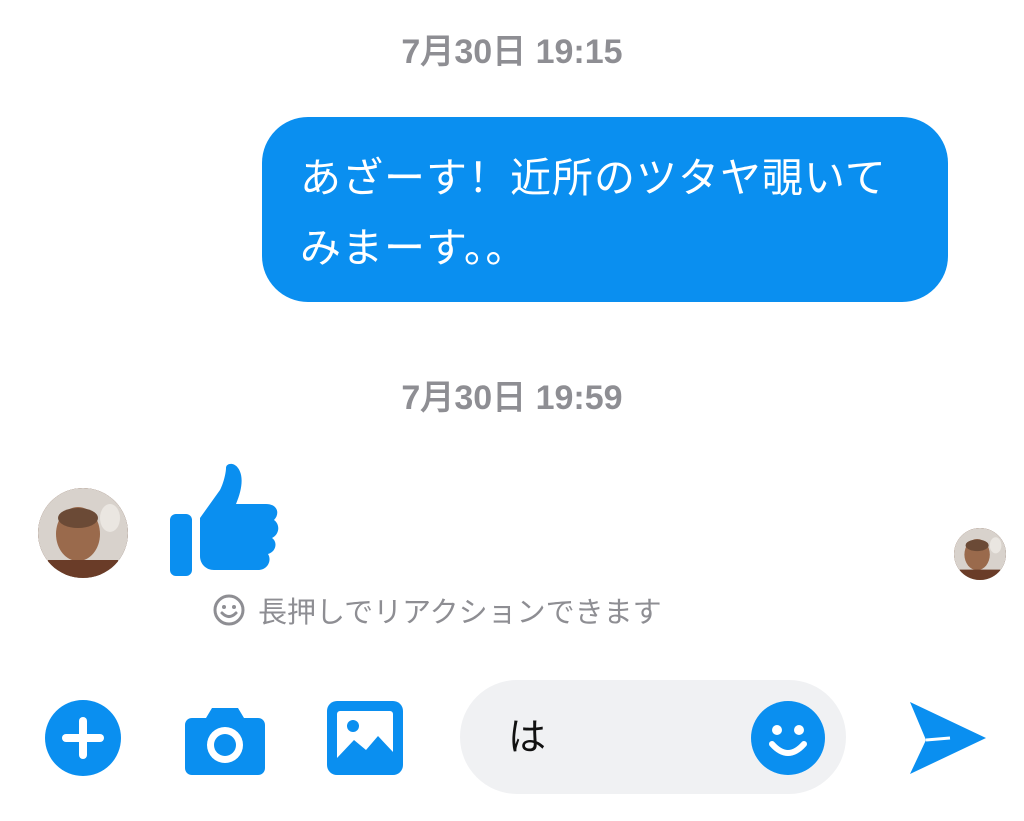 This screenshot has height=821, width=1024. I want to click on seen-avatar, so click(980, 554).